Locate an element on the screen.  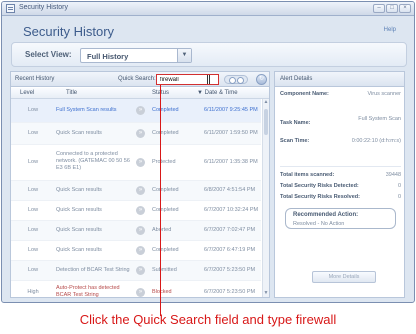
minimize-button: – is located at coordinates (379, 8).